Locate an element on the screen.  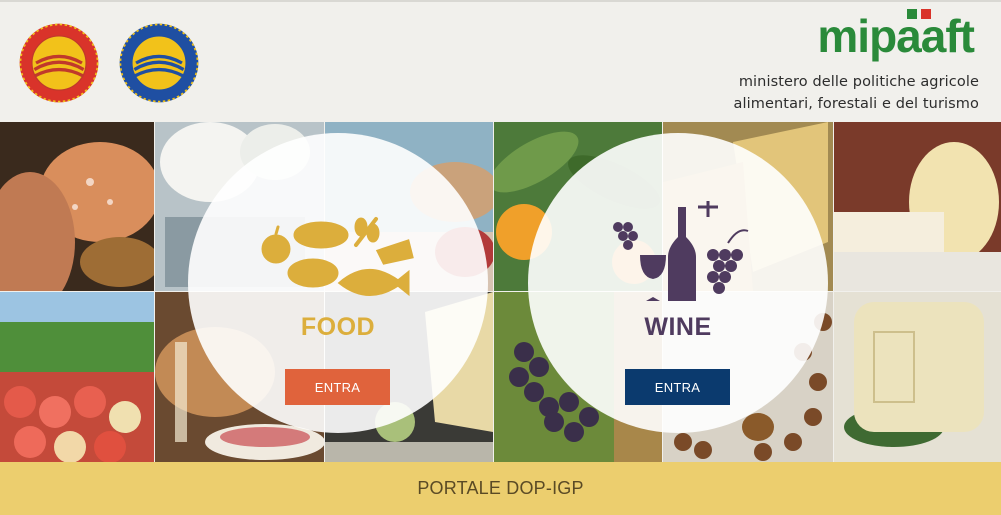
igp-seal-icon is located at coordinates (159, 63).